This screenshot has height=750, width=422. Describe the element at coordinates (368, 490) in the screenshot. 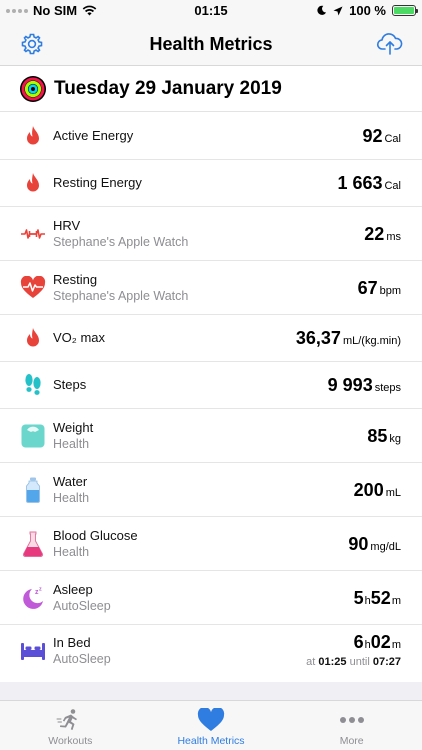

I see `metric-value: 200` at that location.